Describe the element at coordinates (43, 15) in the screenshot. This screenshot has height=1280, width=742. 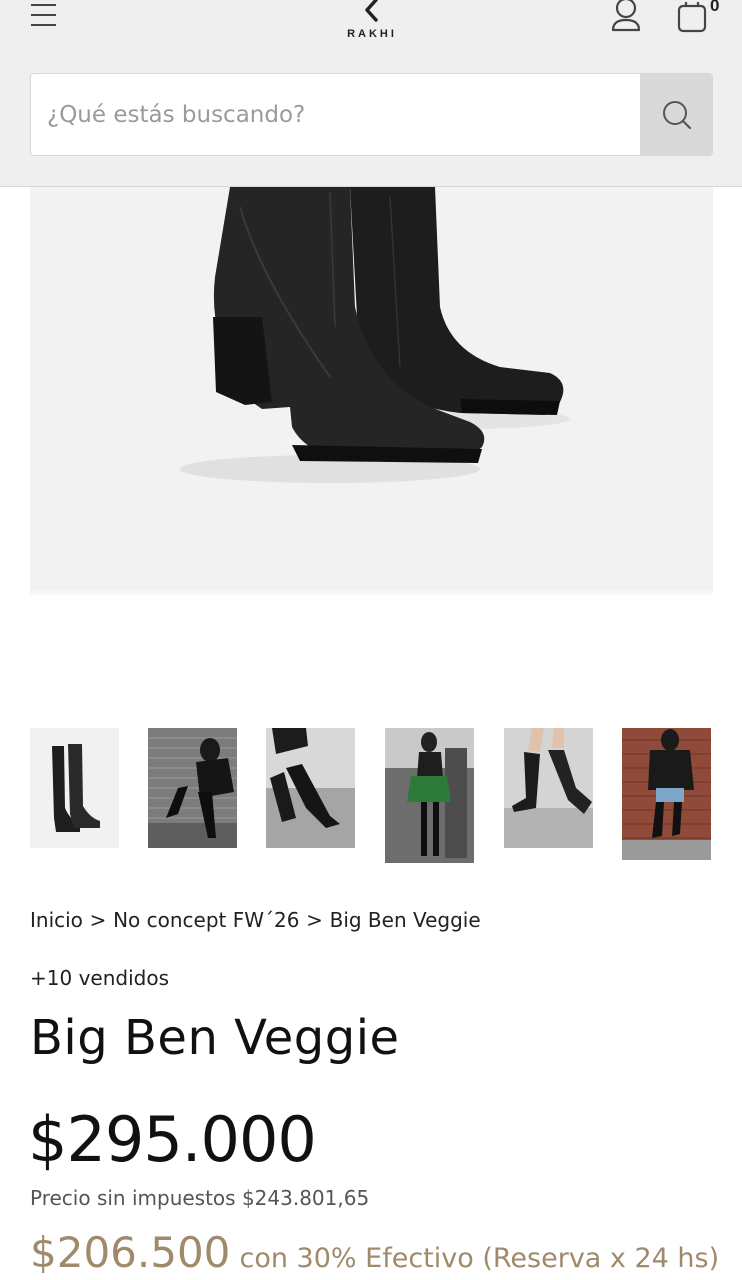
I see `hamburger-menu-icon` at that location.